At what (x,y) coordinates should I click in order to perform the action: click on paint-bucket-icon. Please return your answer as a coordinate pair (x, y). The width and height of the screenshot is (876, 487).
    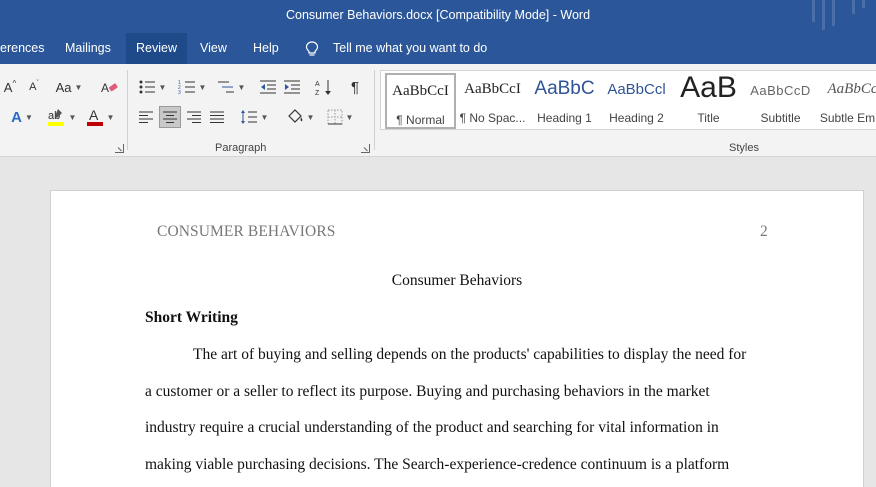
    Looking at the image, I should click on (294, 116).